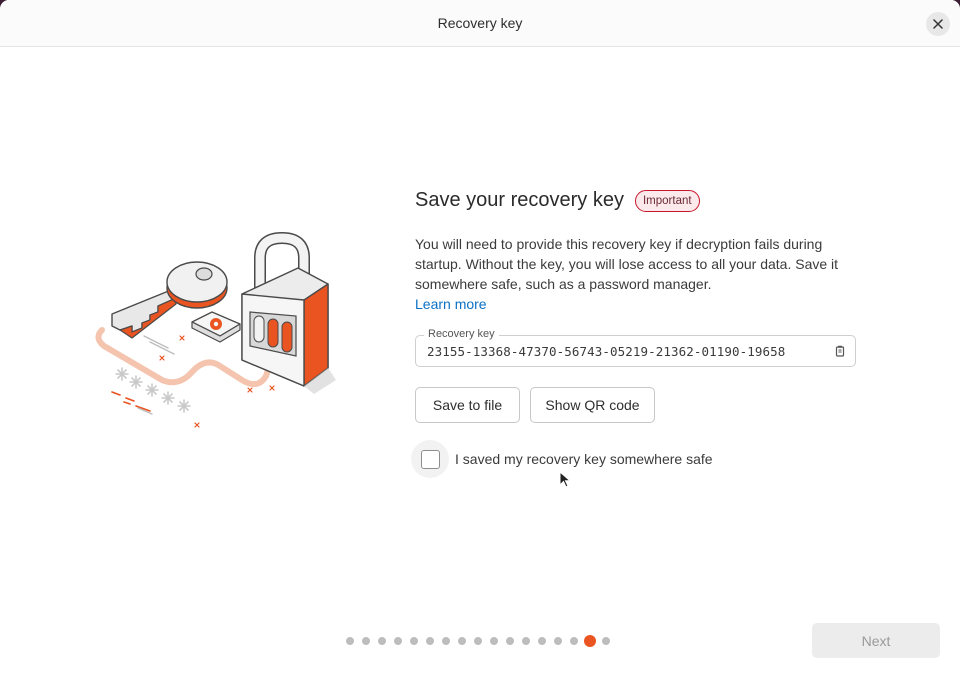  Describe the element at coordinates (461, 334) in the screenshot. I see `recovery-key-label: Recovery key` at that location.